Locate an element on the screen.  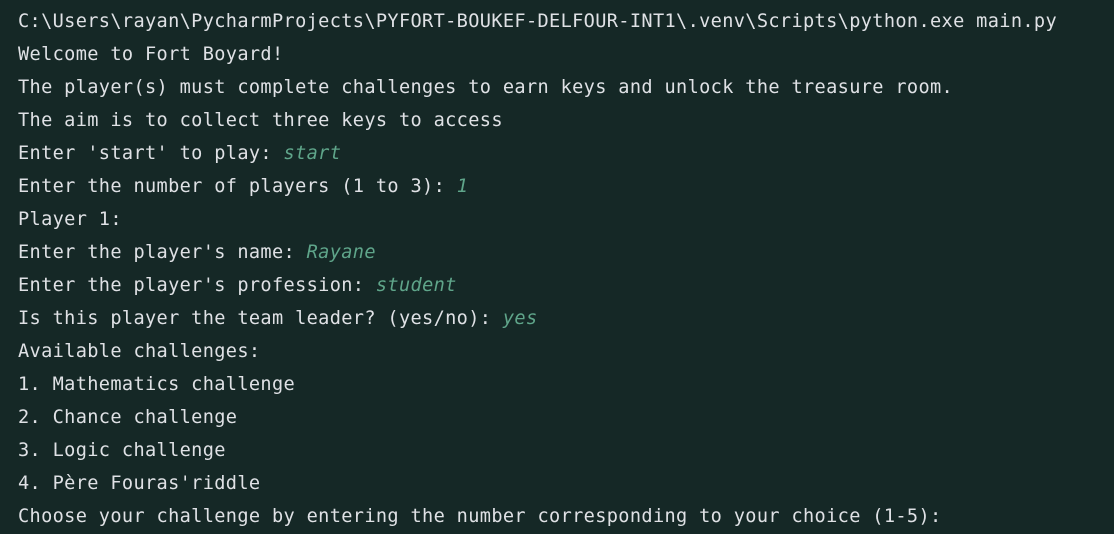
player-header: Player 1: is located at coordinates (70, 219).